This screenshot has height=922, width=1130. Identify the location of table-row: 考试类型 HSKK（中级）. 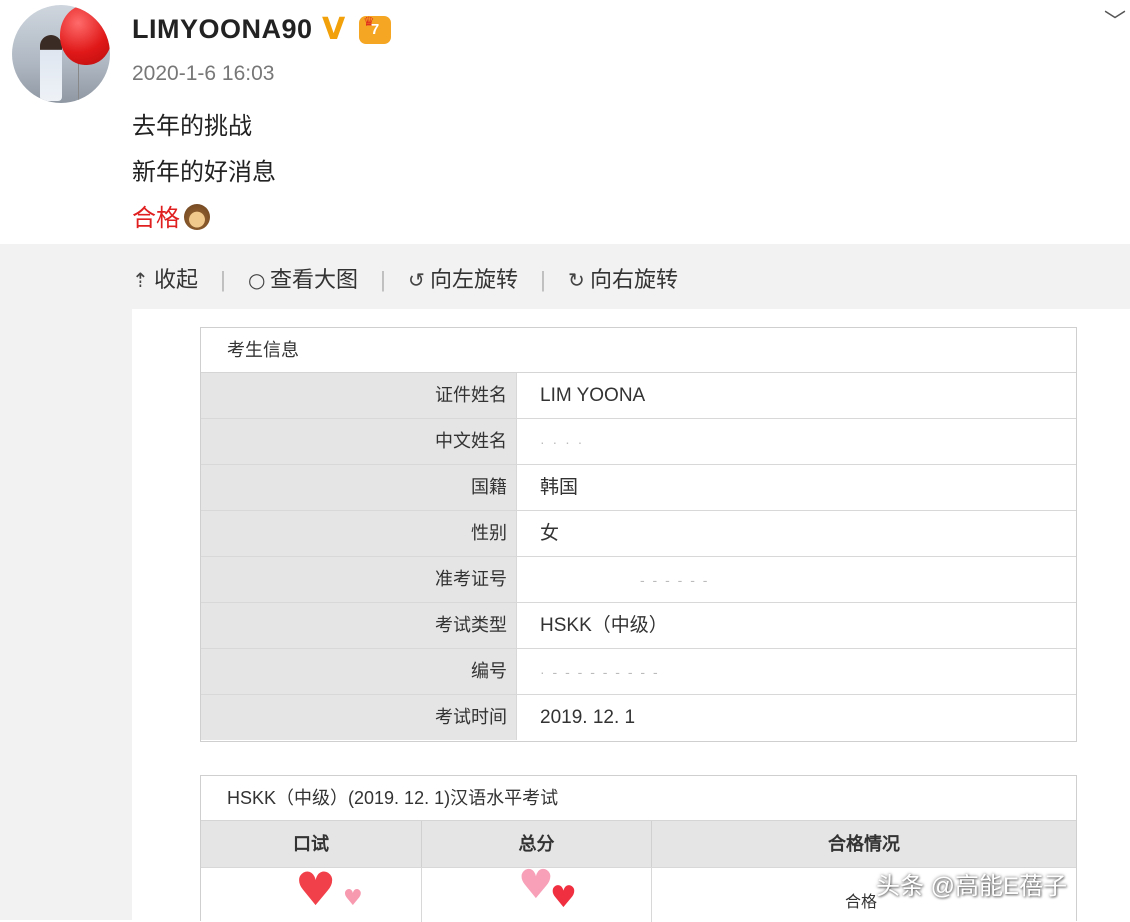
(638, 626).